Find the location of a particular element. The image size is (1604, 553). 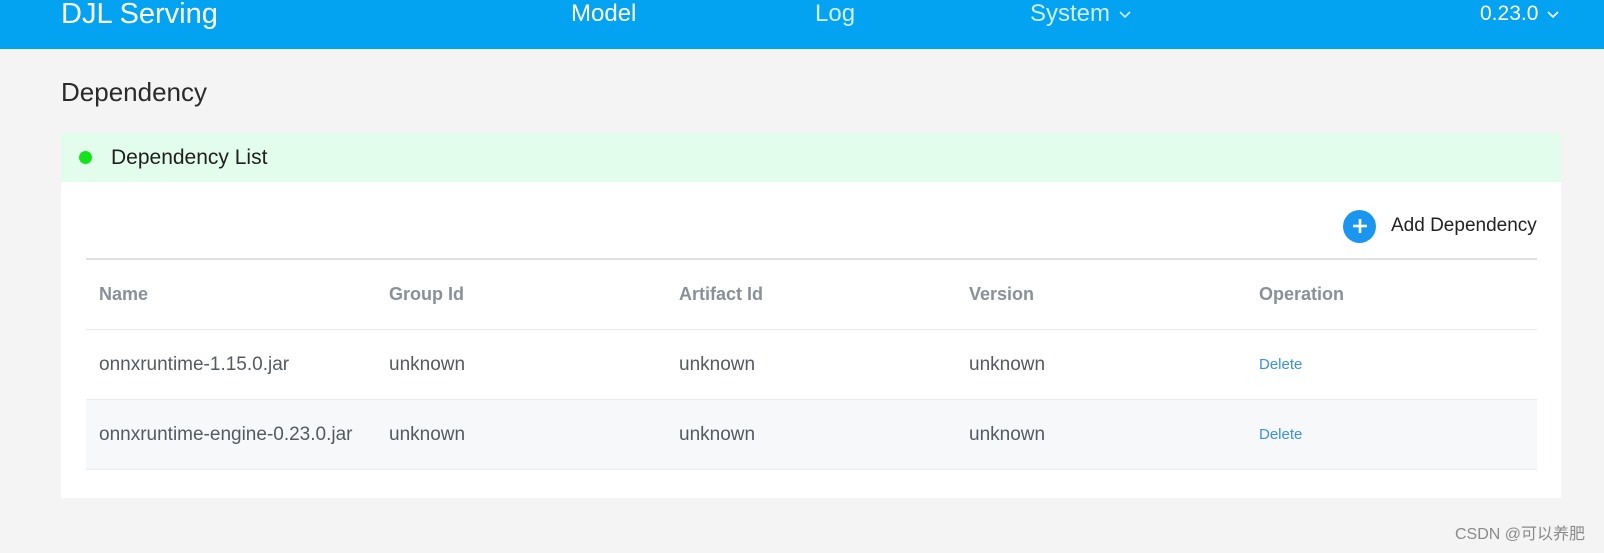

column-header-operation: Operation is located at coordinates (1302, 294).